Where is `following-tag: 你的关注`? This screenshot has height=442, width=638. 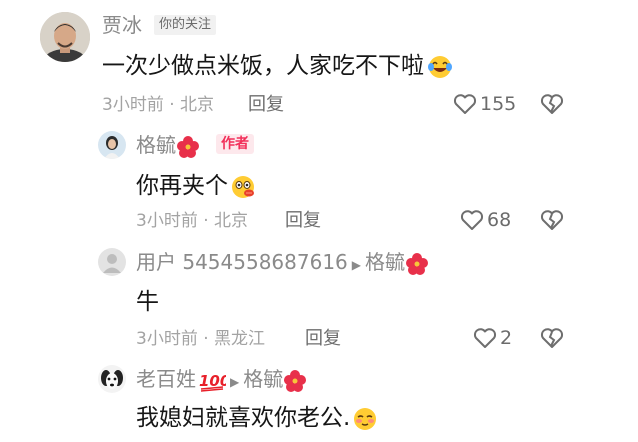 following-tag: 你的关注 is located at coordinates (185, 25).